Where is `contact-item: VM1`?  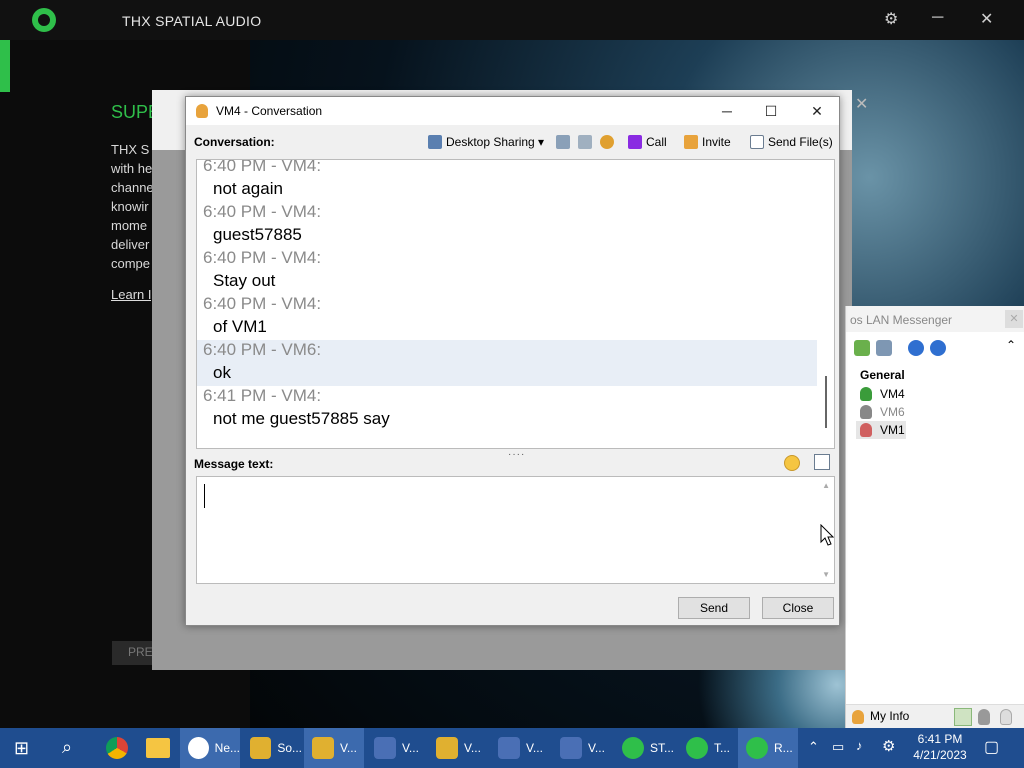
contact-item: VM1 is located at coordinates (881, 430).